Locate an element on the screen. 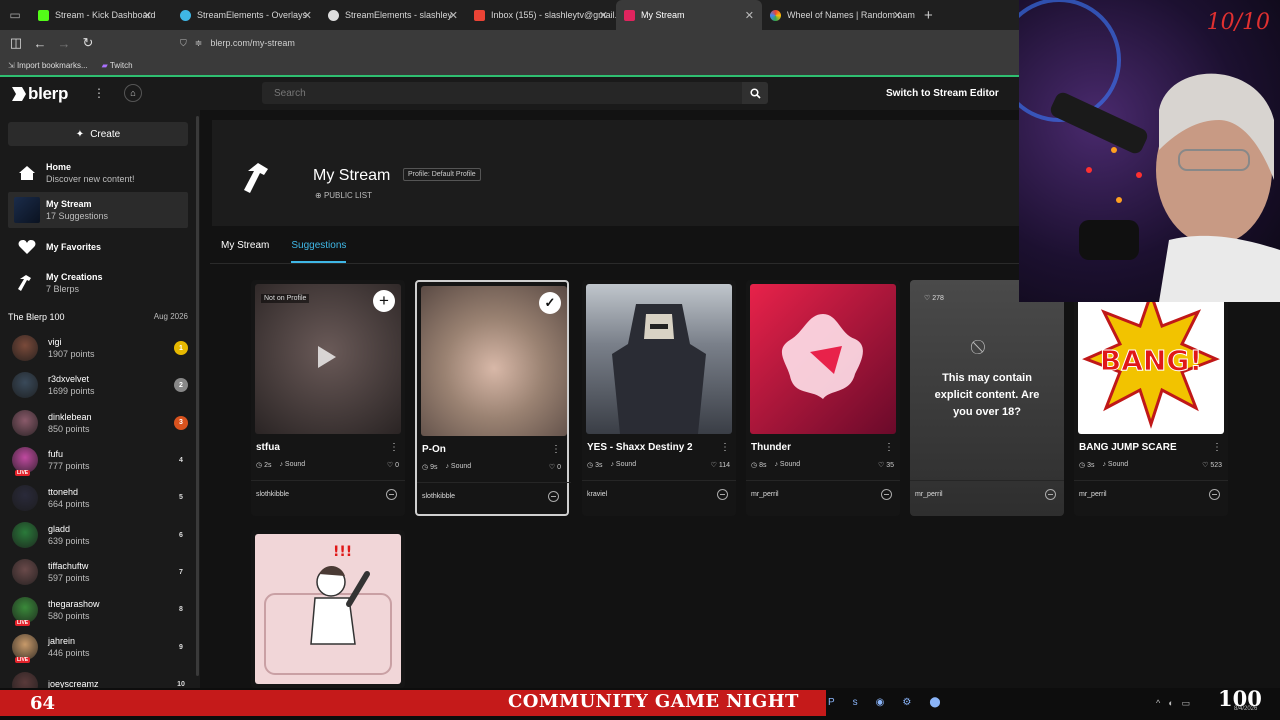 The height and width of the screenshot is (720, 1280). card-divider is located at coordinates (823, 480).